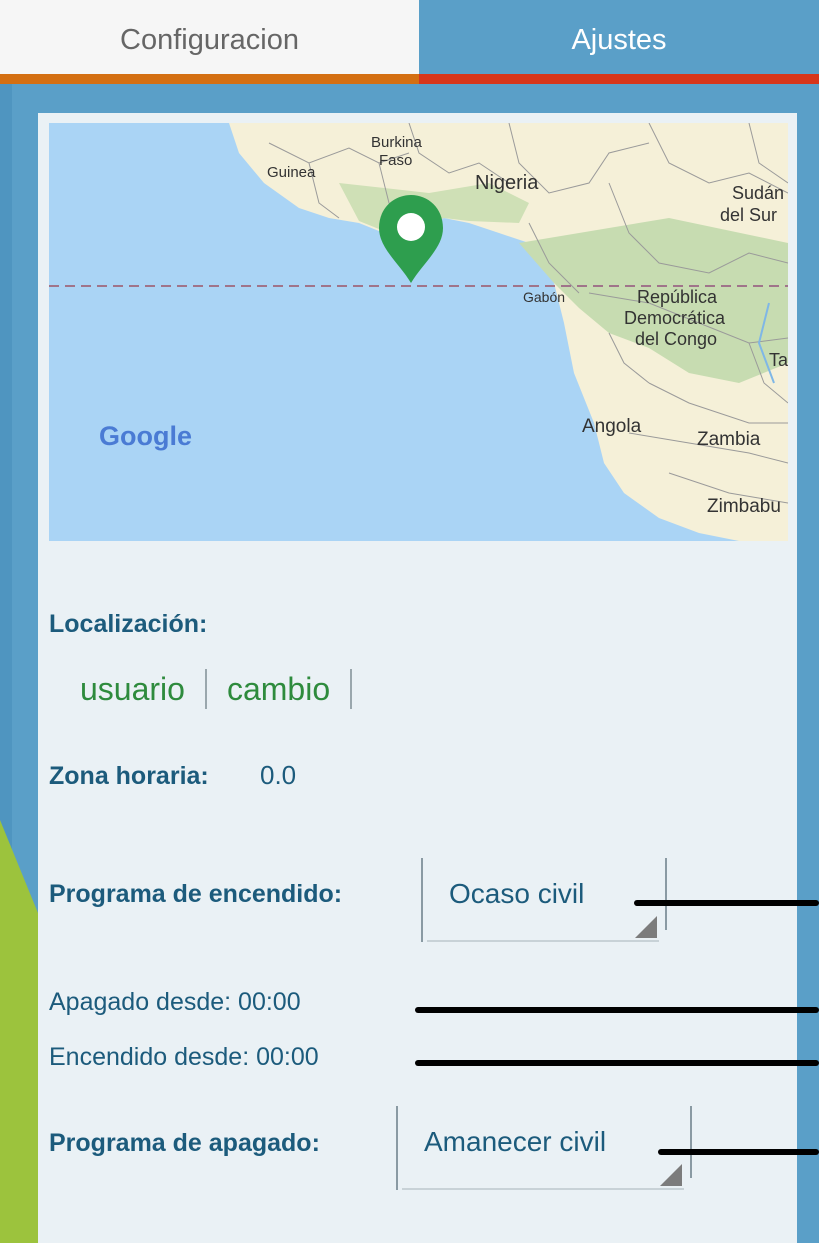 This screenshot has height=1243, width=819. Describe the element at coordinates (395, 160) in the screenshot. I see `map-label-faso: Faso` at that location.